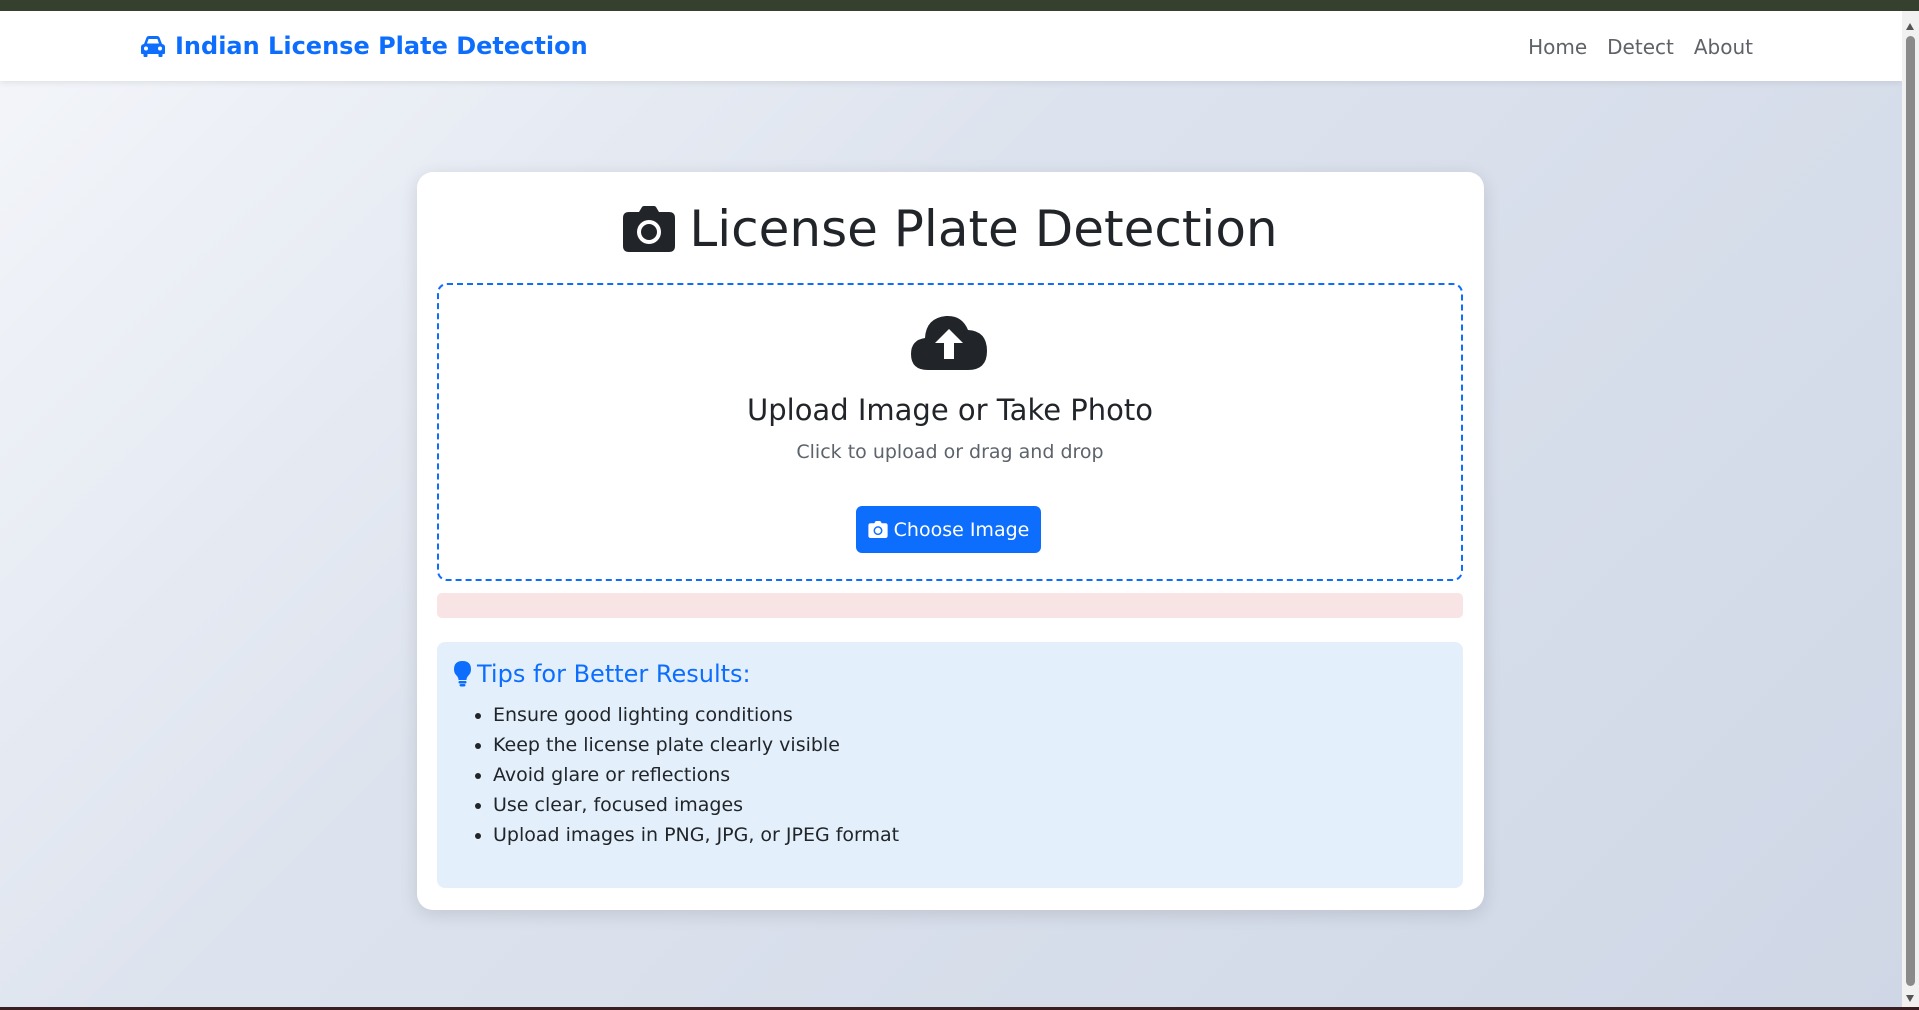 The width and height of the screenshot is (1919, 1010). I want to click on brand-link: Indian License Plate Detection, so click(363, 46).